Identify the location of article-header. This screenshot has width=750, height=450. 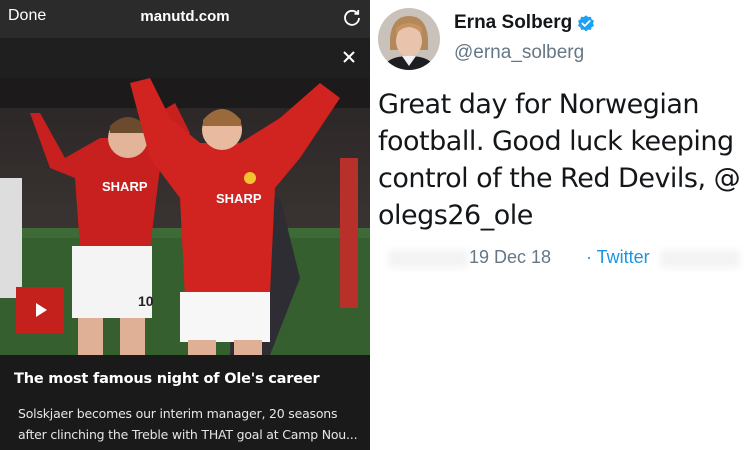
(185, 58).